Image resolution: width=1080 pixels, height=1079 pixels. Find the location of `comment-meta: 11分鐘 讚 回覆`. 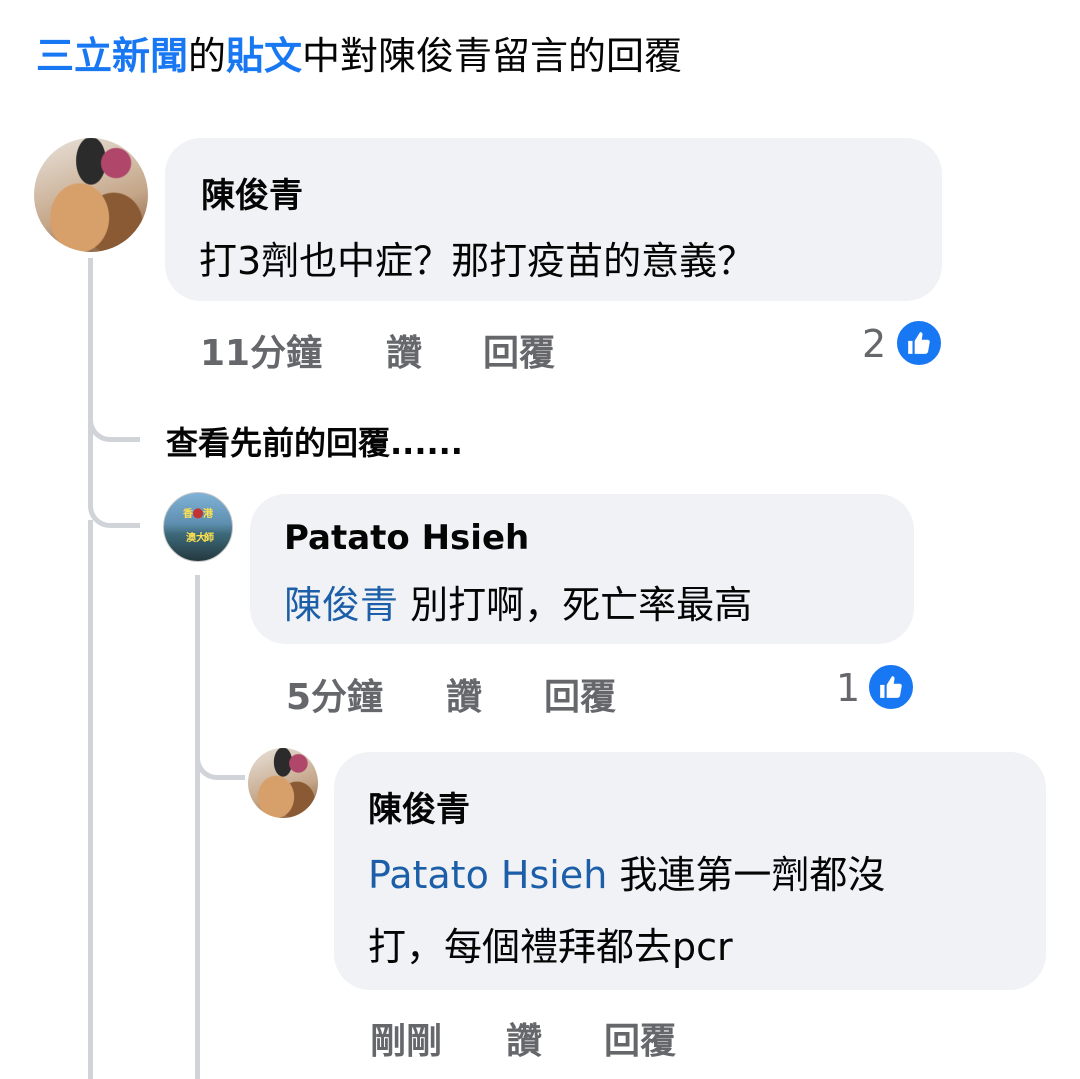

comment-meta: 11分鐘 讚 回覆 is located at coordinates (400, 349).